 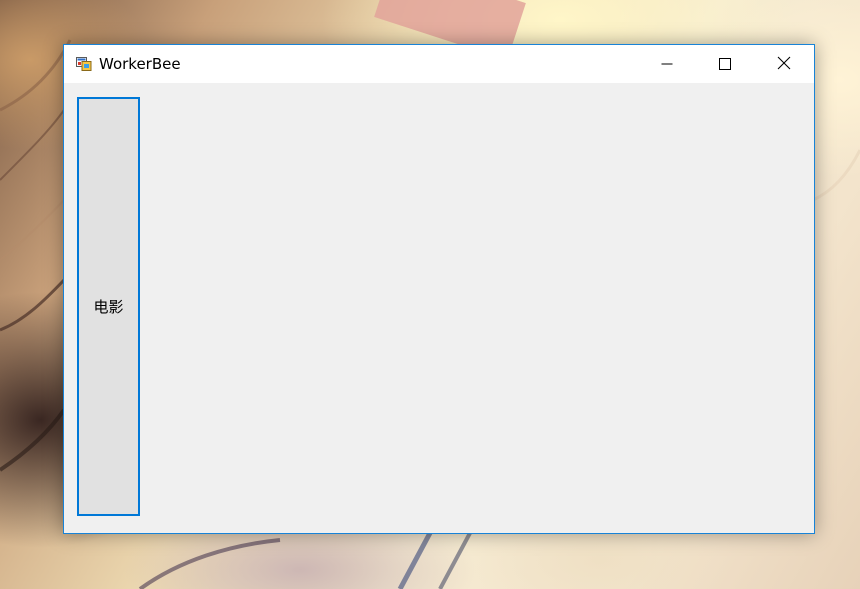 I want to click on minimize-button, so click(x=667, y=64).